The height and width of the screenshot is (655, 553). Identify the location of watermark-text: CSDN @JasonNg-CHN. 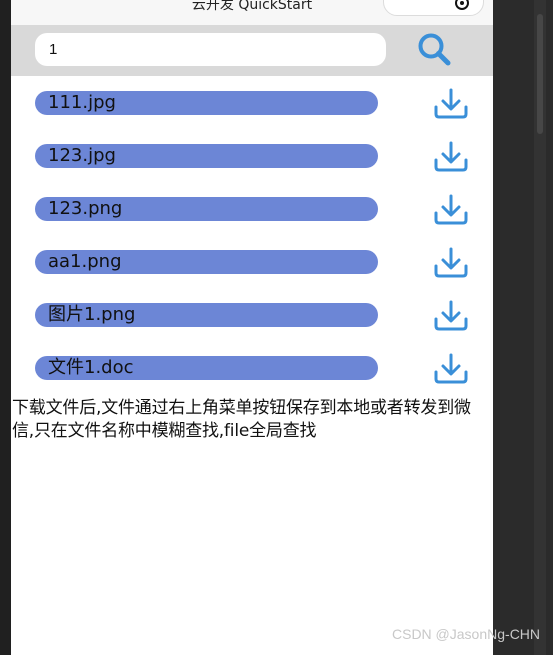
(466, 634).